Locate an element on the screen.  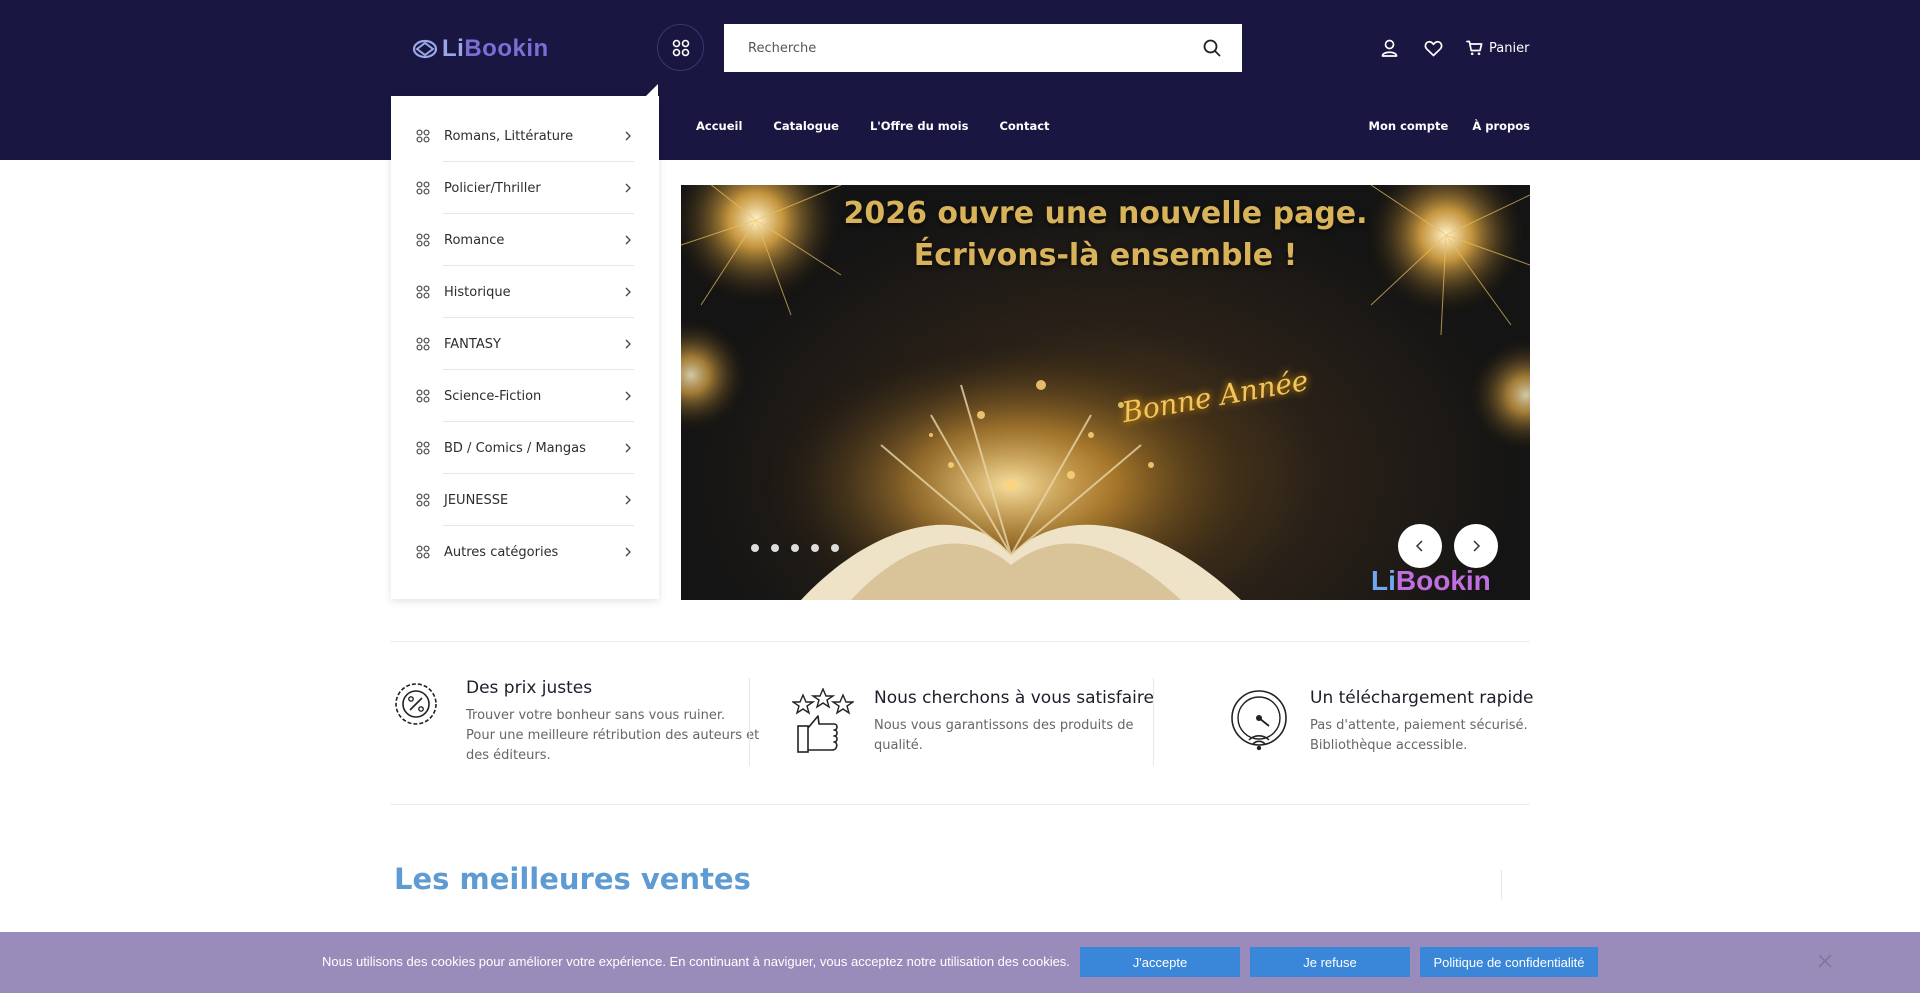
nav-link-accueil: Accueil is located at coordinates (719, 126).